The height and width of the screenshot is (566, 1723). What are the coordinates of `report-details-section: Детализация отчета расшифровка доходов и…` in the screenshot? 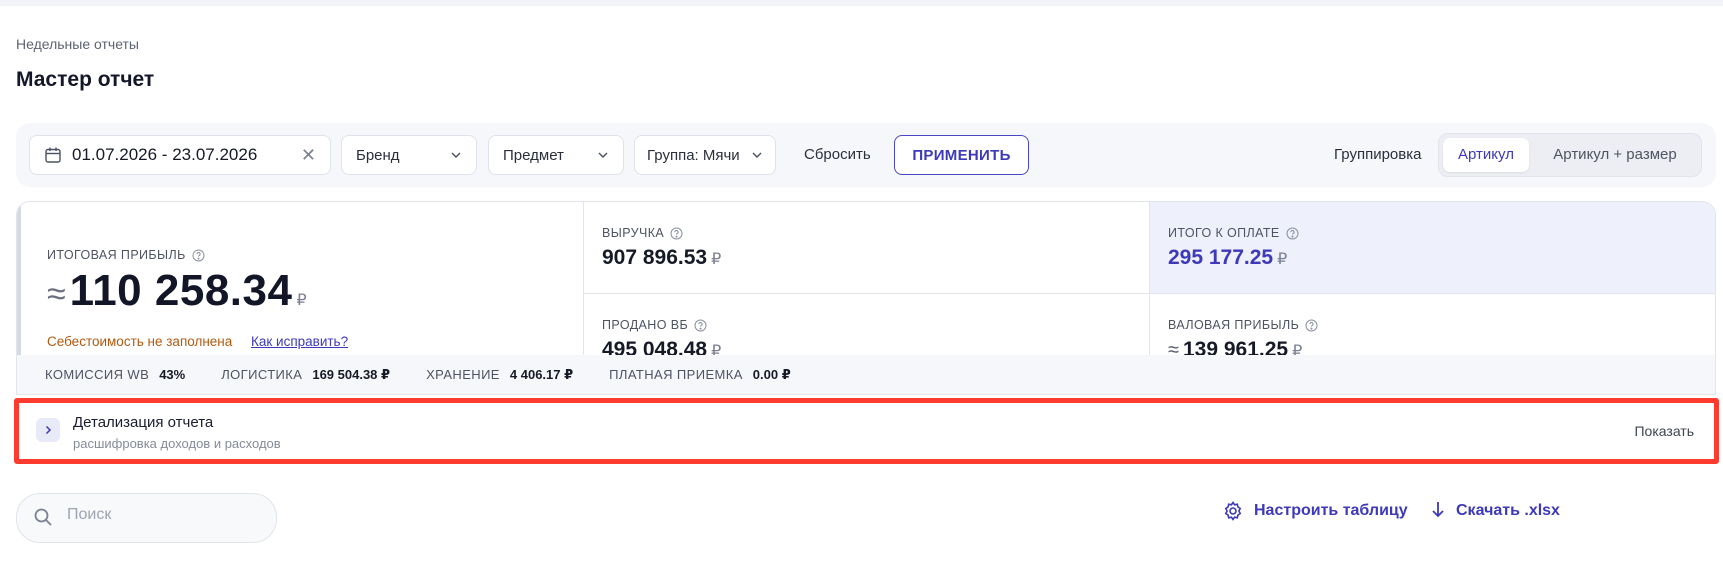 It's located at (866, 431).